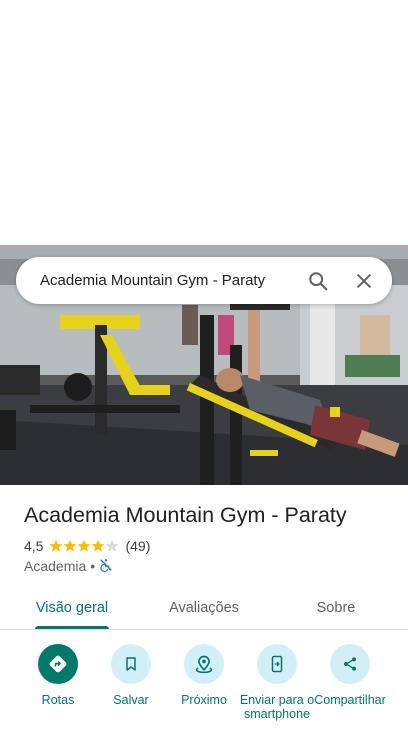  Describe the element at coordinates (204, 664) in the screenshot. I see `nearby-icon` at that location.